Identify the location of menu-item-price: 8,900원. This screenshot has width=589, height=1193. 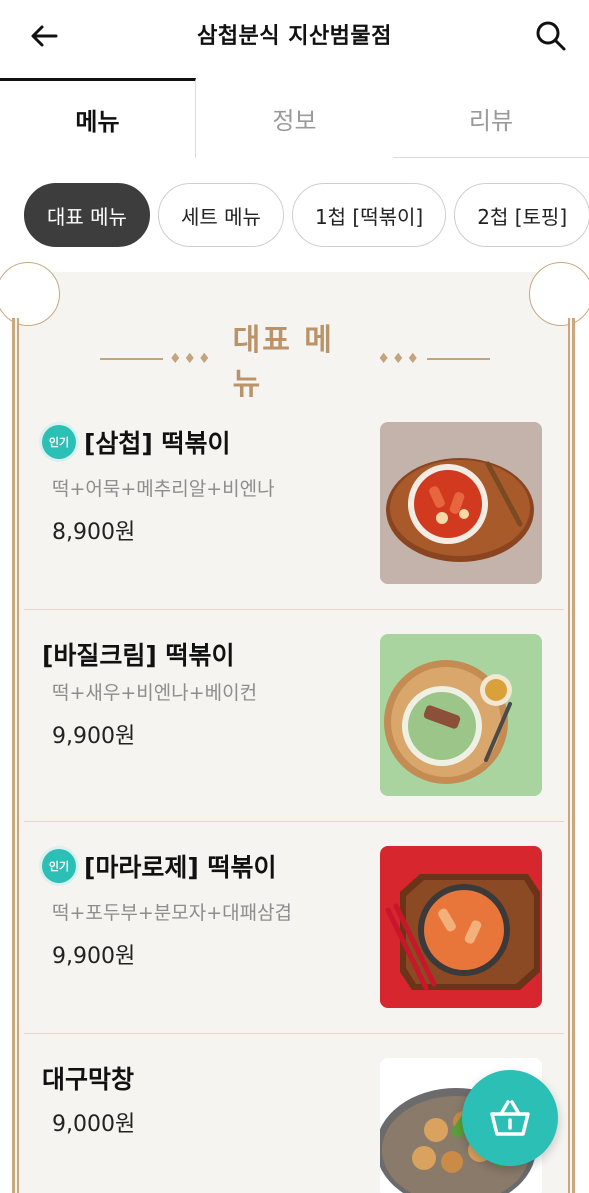
(94, 532).